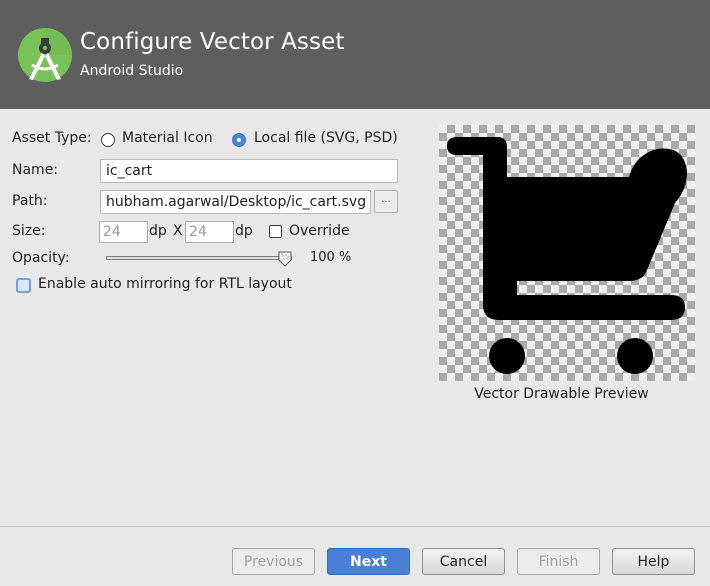 The width and height of the screenshot is (710, 586). I want to click on local-file-radio, so click(239, 140).